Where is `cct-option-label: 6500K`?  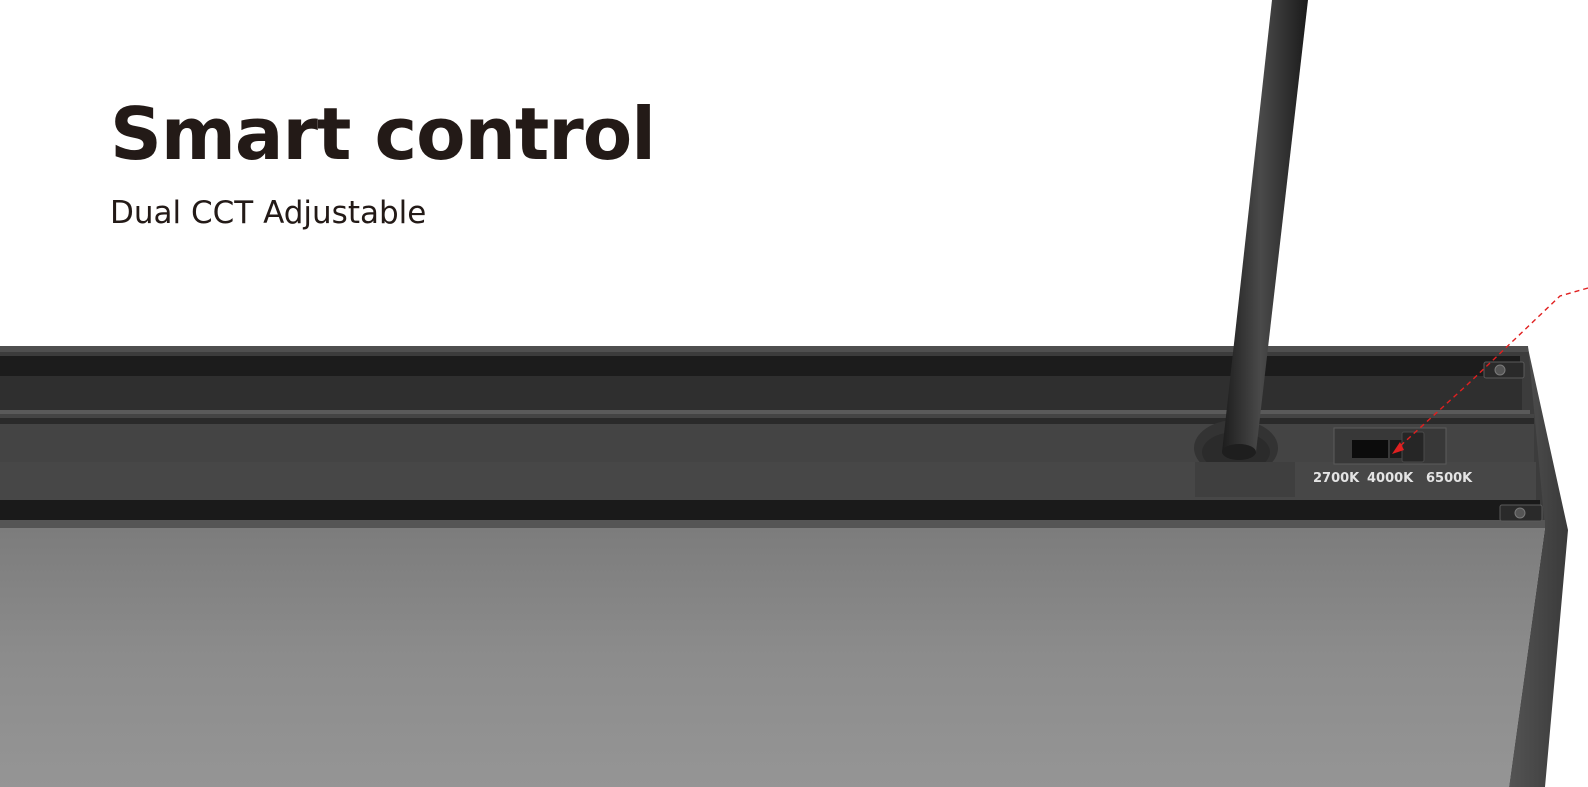 cct-option-label: 6500K is located at coordinates (1449, 478).